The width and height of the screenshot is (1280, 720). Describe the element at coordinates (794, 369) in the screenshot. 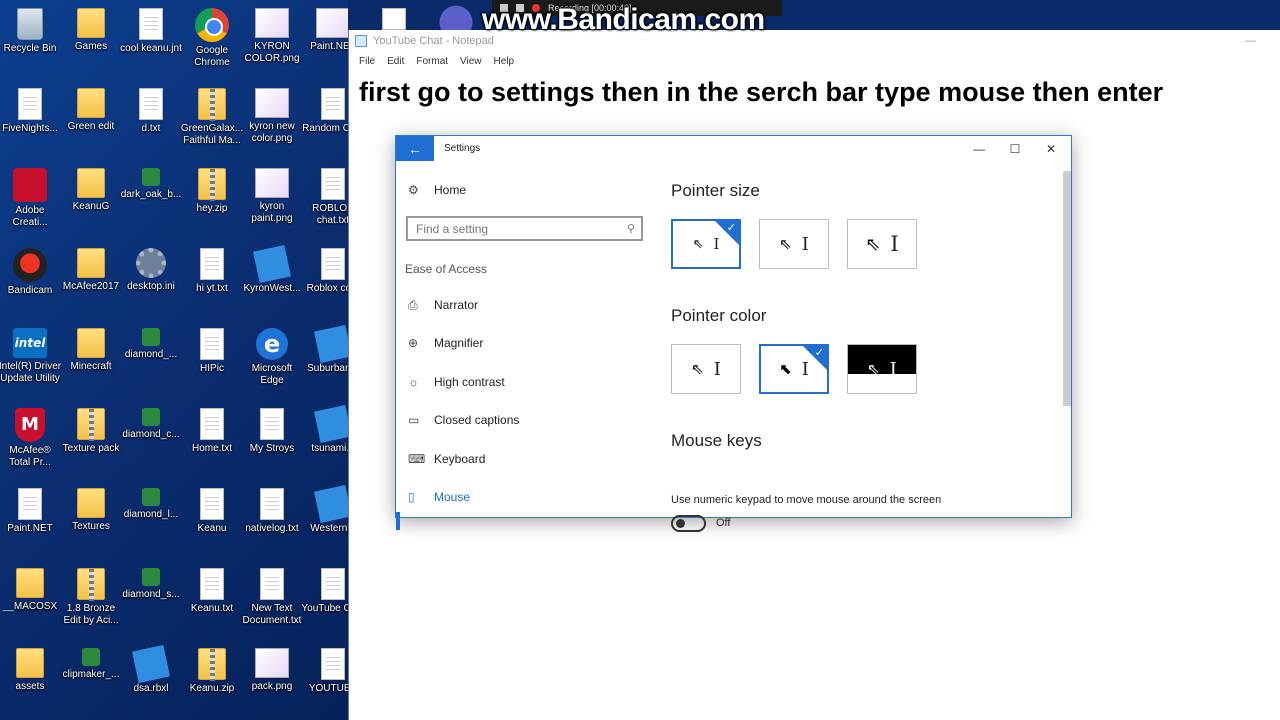

I see `pointer-color-black: ⬉ I ✓` at that location.